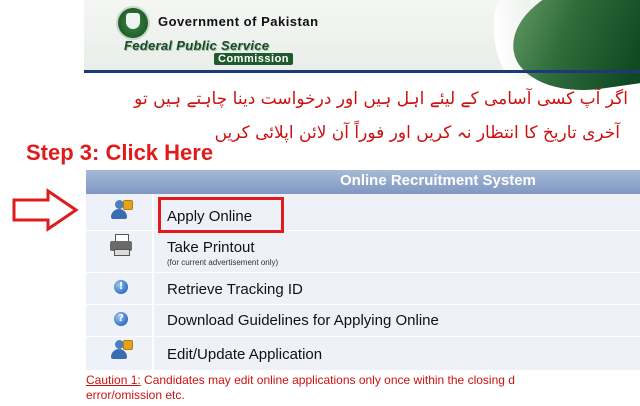 The image size is (640, 406). Describe the element at coordinates (244, 354) in the screenshot. I see `edit-update-application-link: Edit/Update Application` at that location.